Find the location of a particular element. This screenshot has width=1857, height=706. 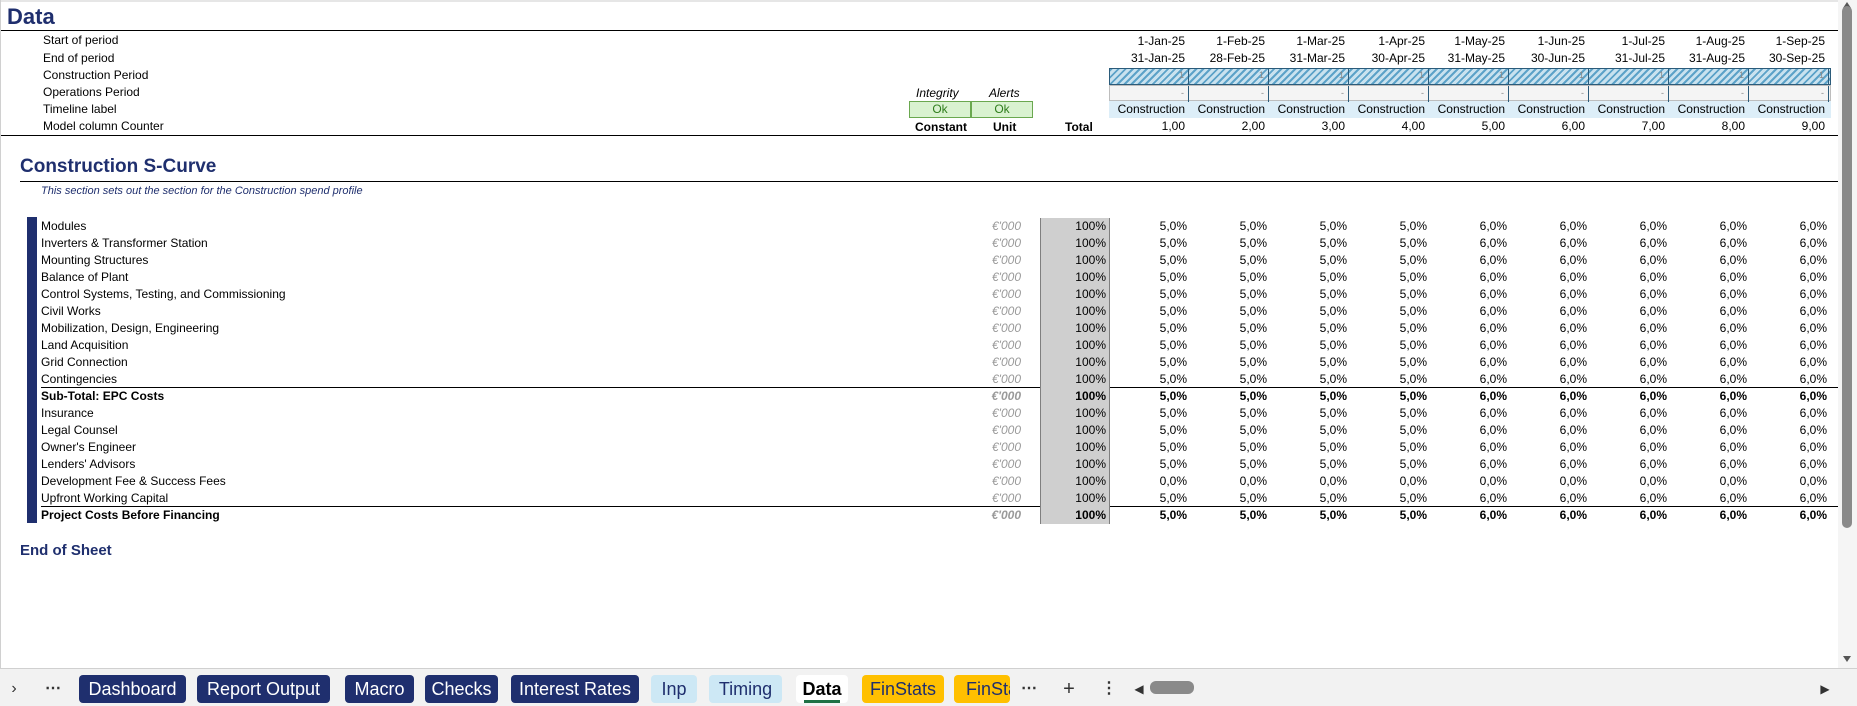

column-counter-cell: 7,00 is located at coordinates (1653, 126).